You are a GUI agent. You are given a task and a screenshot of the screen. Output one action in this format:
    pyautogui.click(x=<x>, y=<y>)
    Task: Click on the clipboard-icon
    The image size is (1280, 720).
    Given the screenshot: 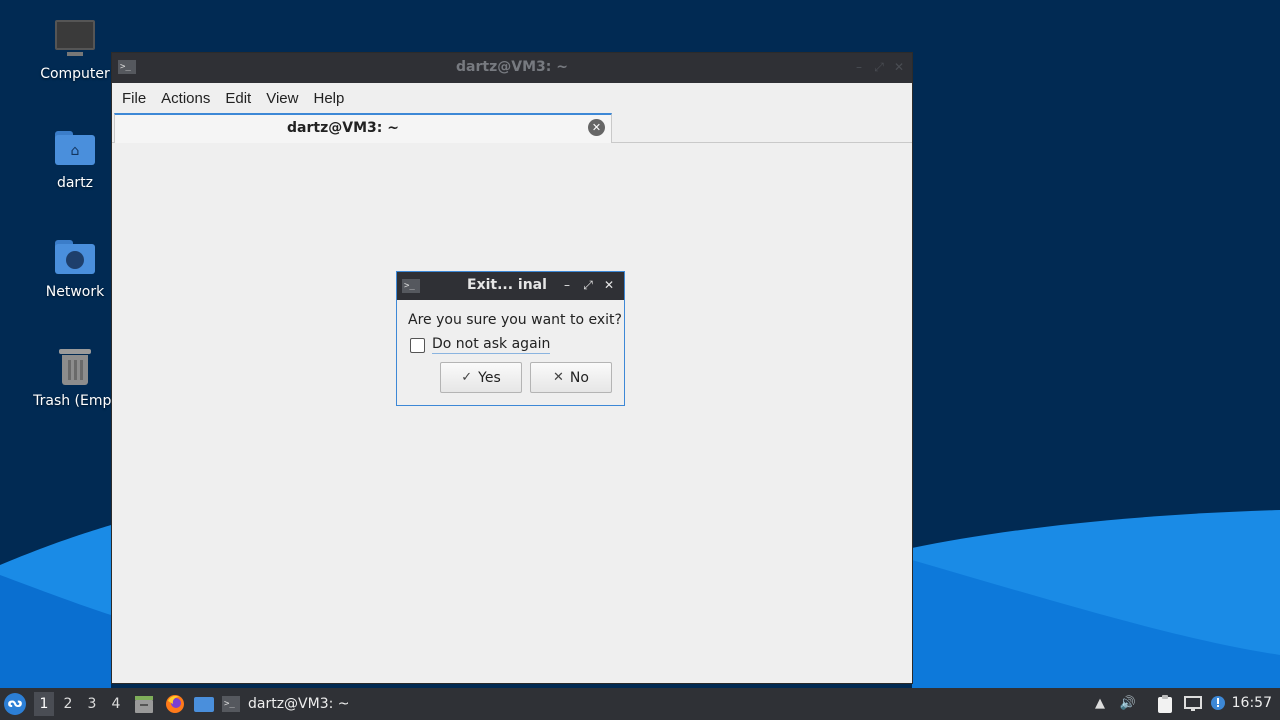 What is the action you would take?
    pyautogui.click(x=1165, y=704)
    